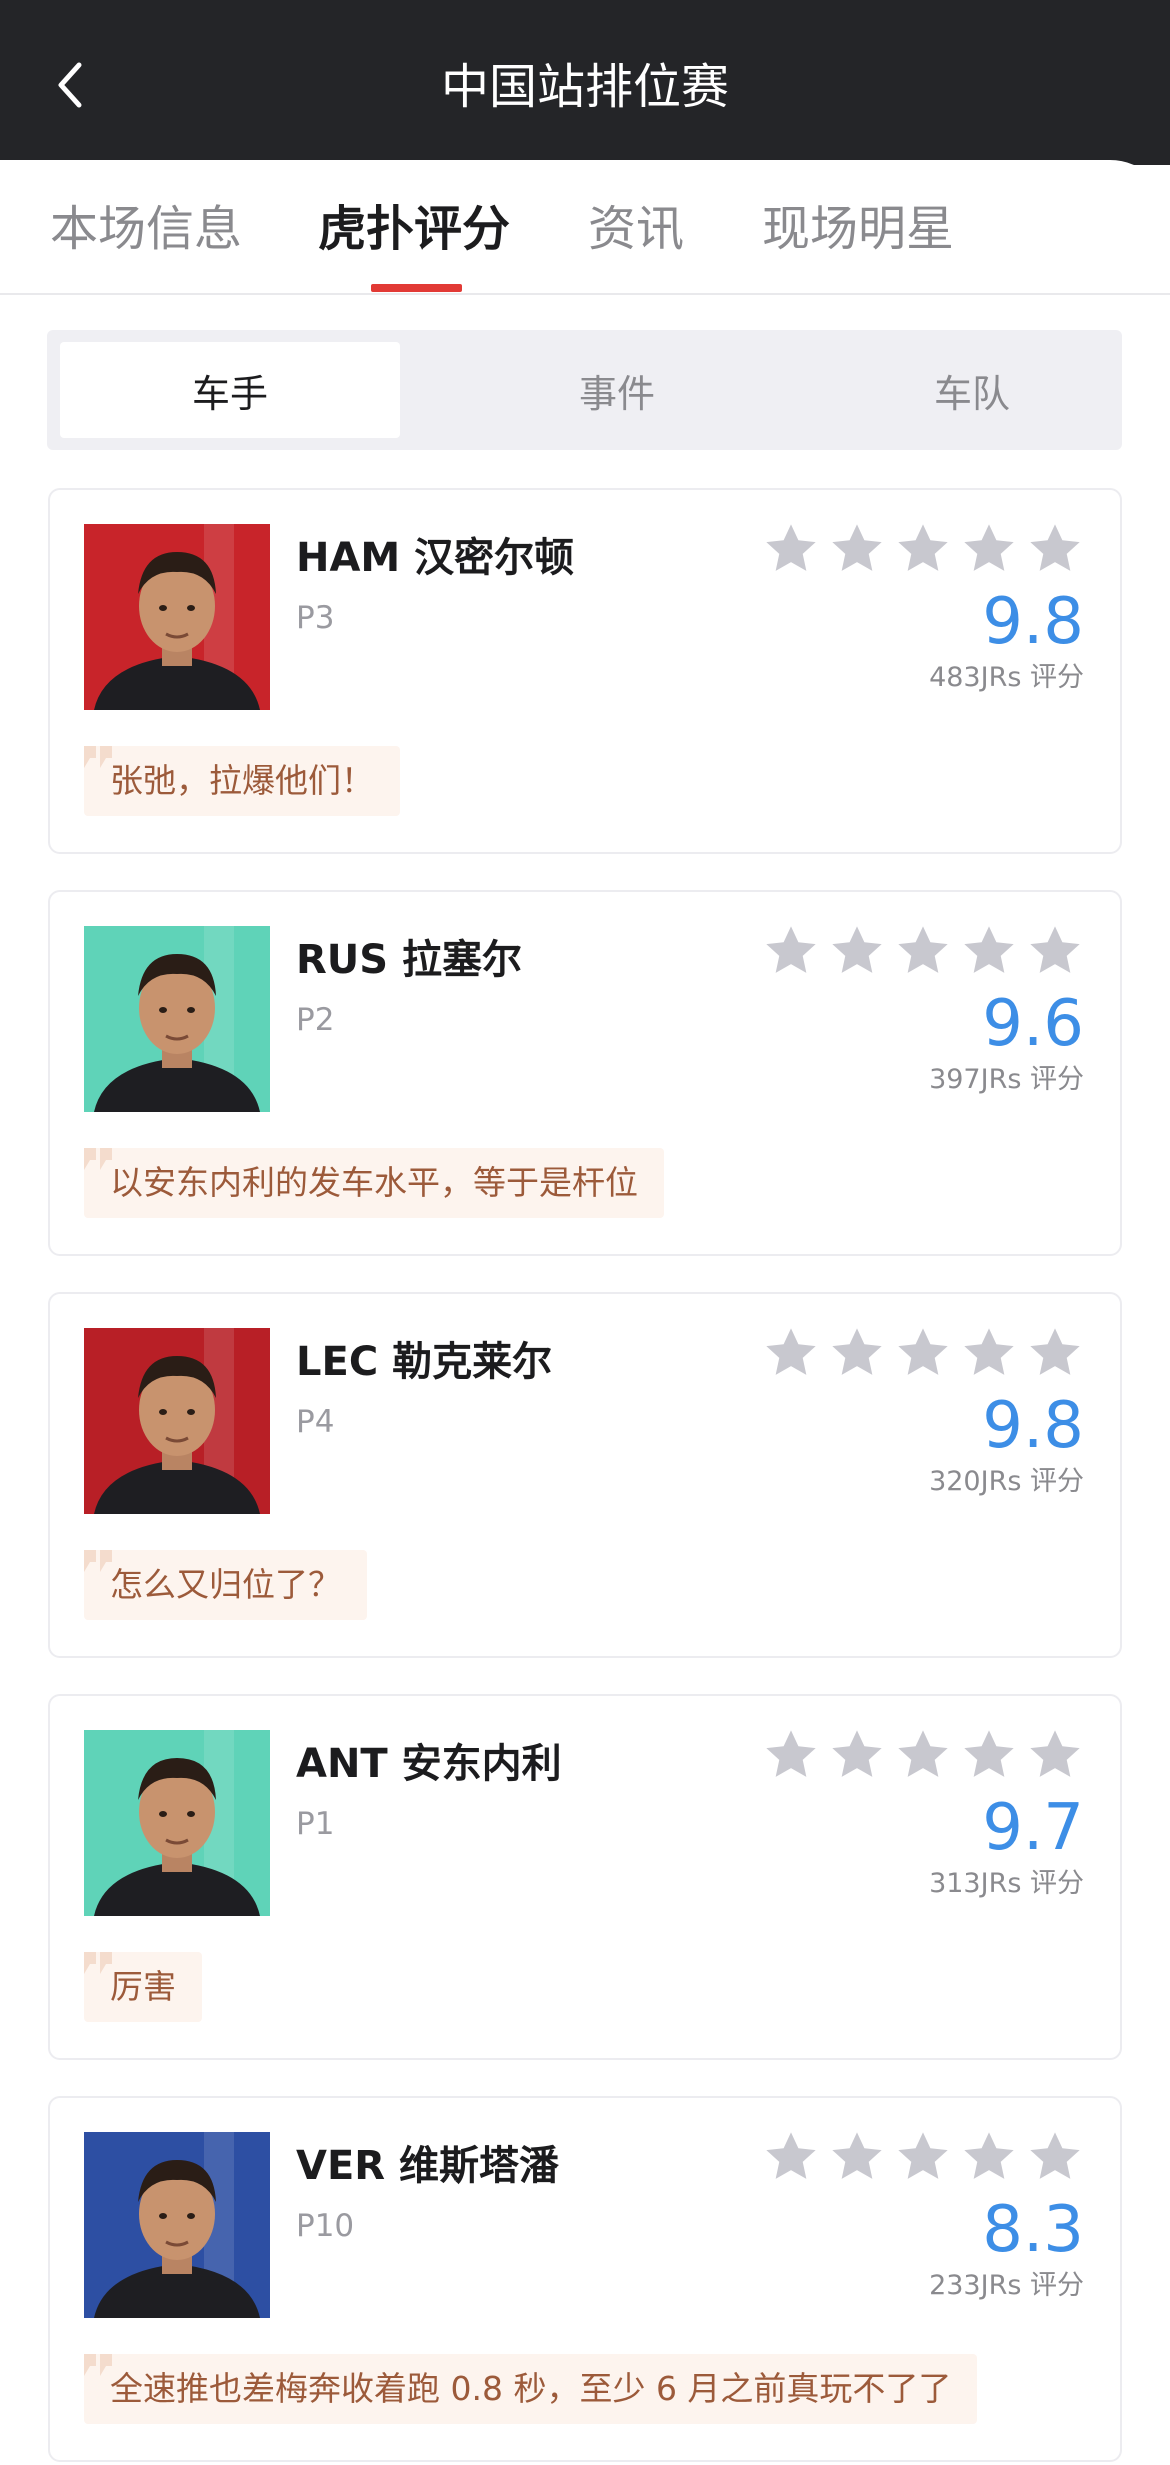 The height and width of the screenshot is (2465, 1170). What do you see at coordinates (584, 87) in the screenshot?
I see `page-title: 中国站排位赛` at bounding box center [584, 87].